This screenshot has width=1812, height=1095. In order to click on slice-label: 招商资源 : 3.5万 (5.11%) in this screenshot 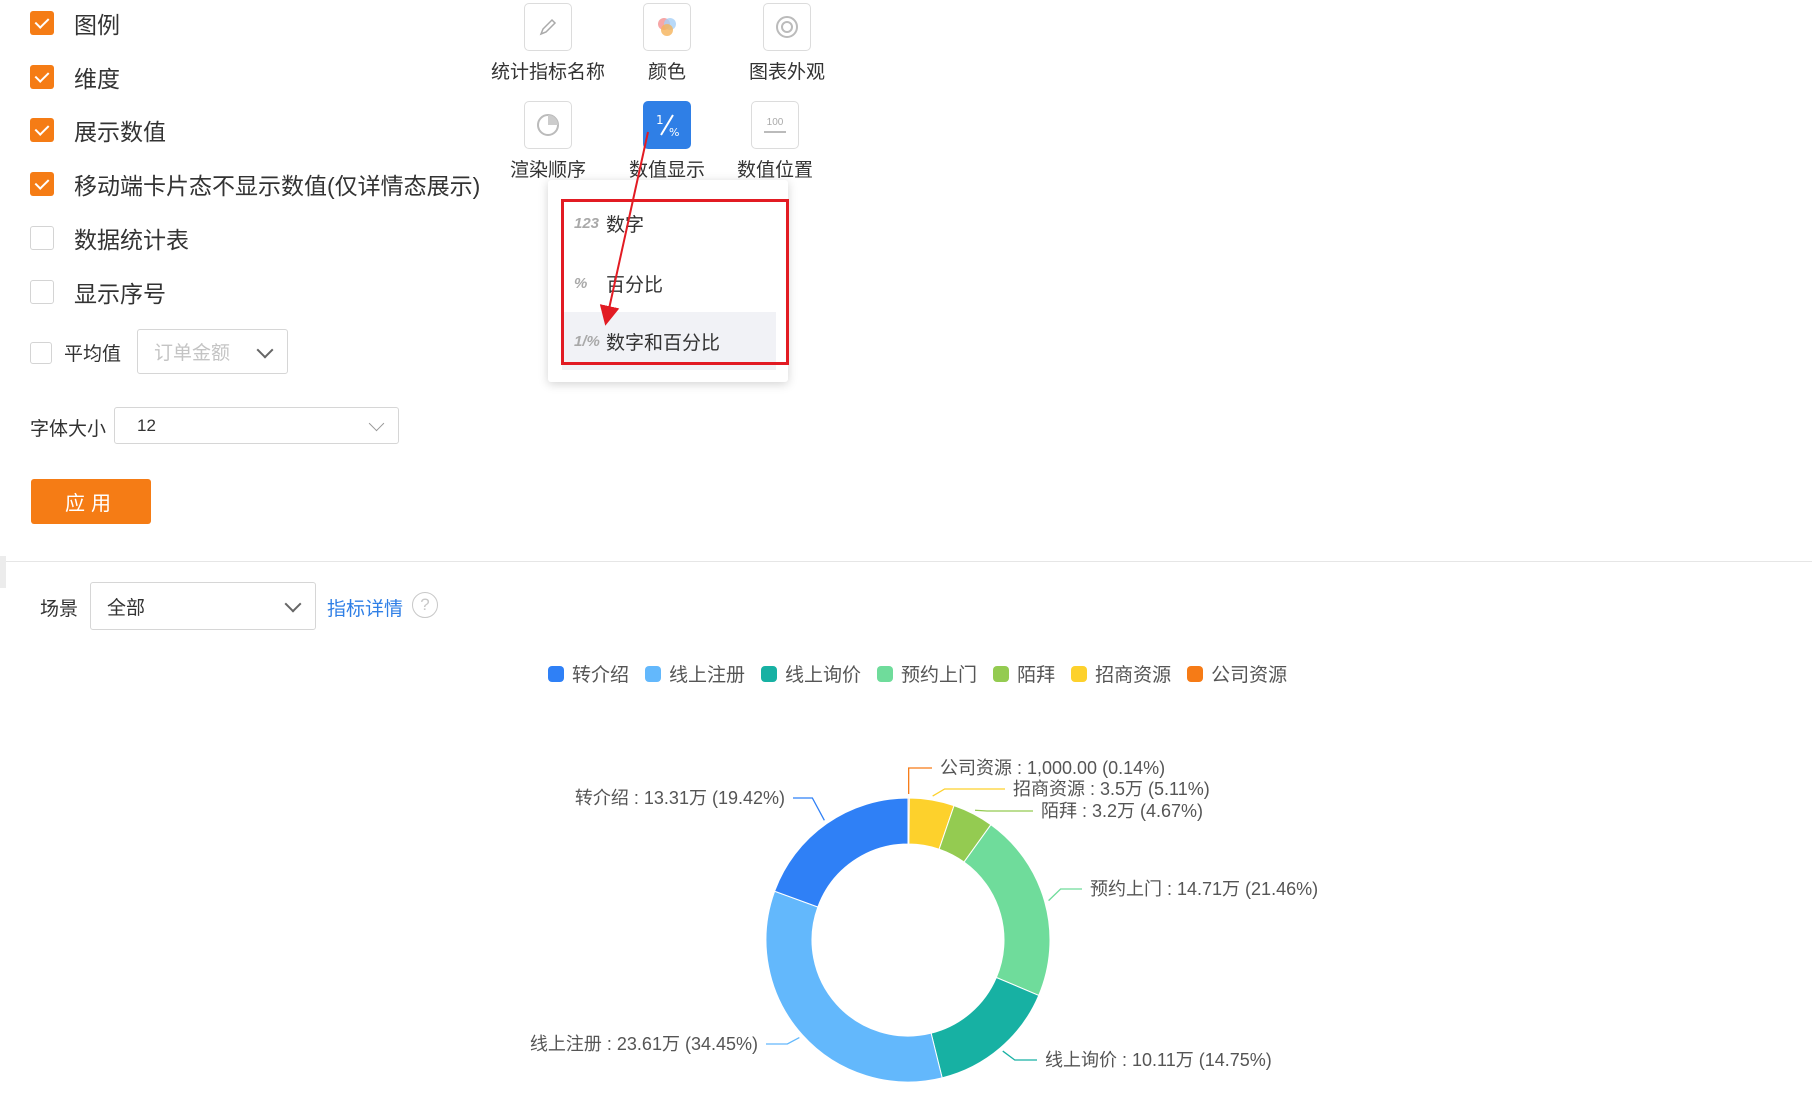, I will do `click(1111, 789)`.